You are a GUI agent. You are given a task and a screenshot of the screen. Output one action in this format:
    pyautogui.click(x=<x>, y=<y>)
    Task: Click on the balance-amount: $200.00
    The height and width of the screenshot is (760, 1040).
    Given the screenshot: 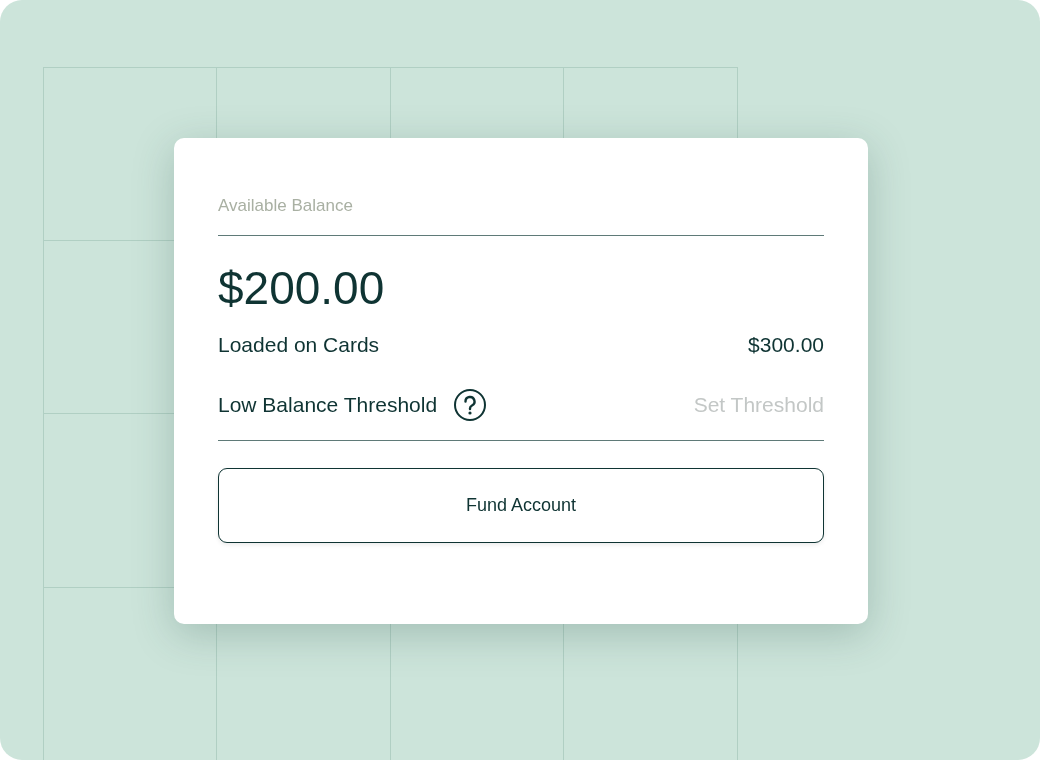 What is the action you would take?
    pyautogui.click(x=302, y=288)
    